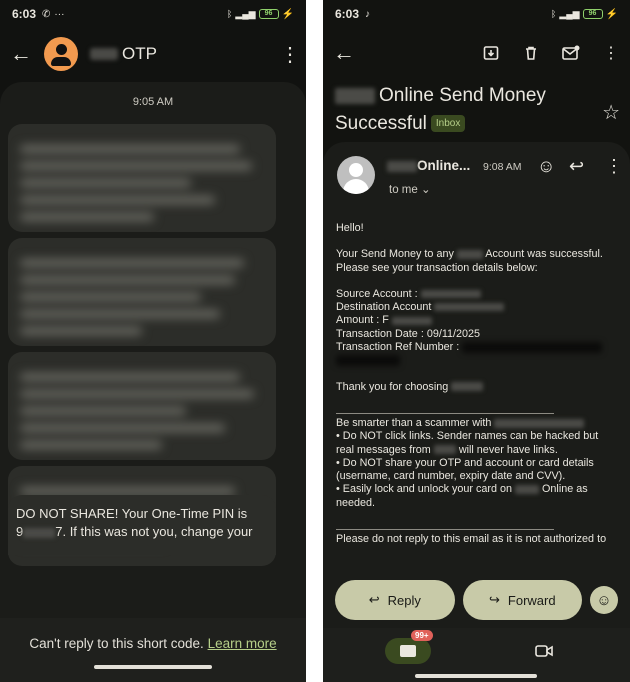  What do you see at coordinates (368, 14) in the screenshot?
I see `tiktok-icon: ♪` at bounding box center [368, 14].